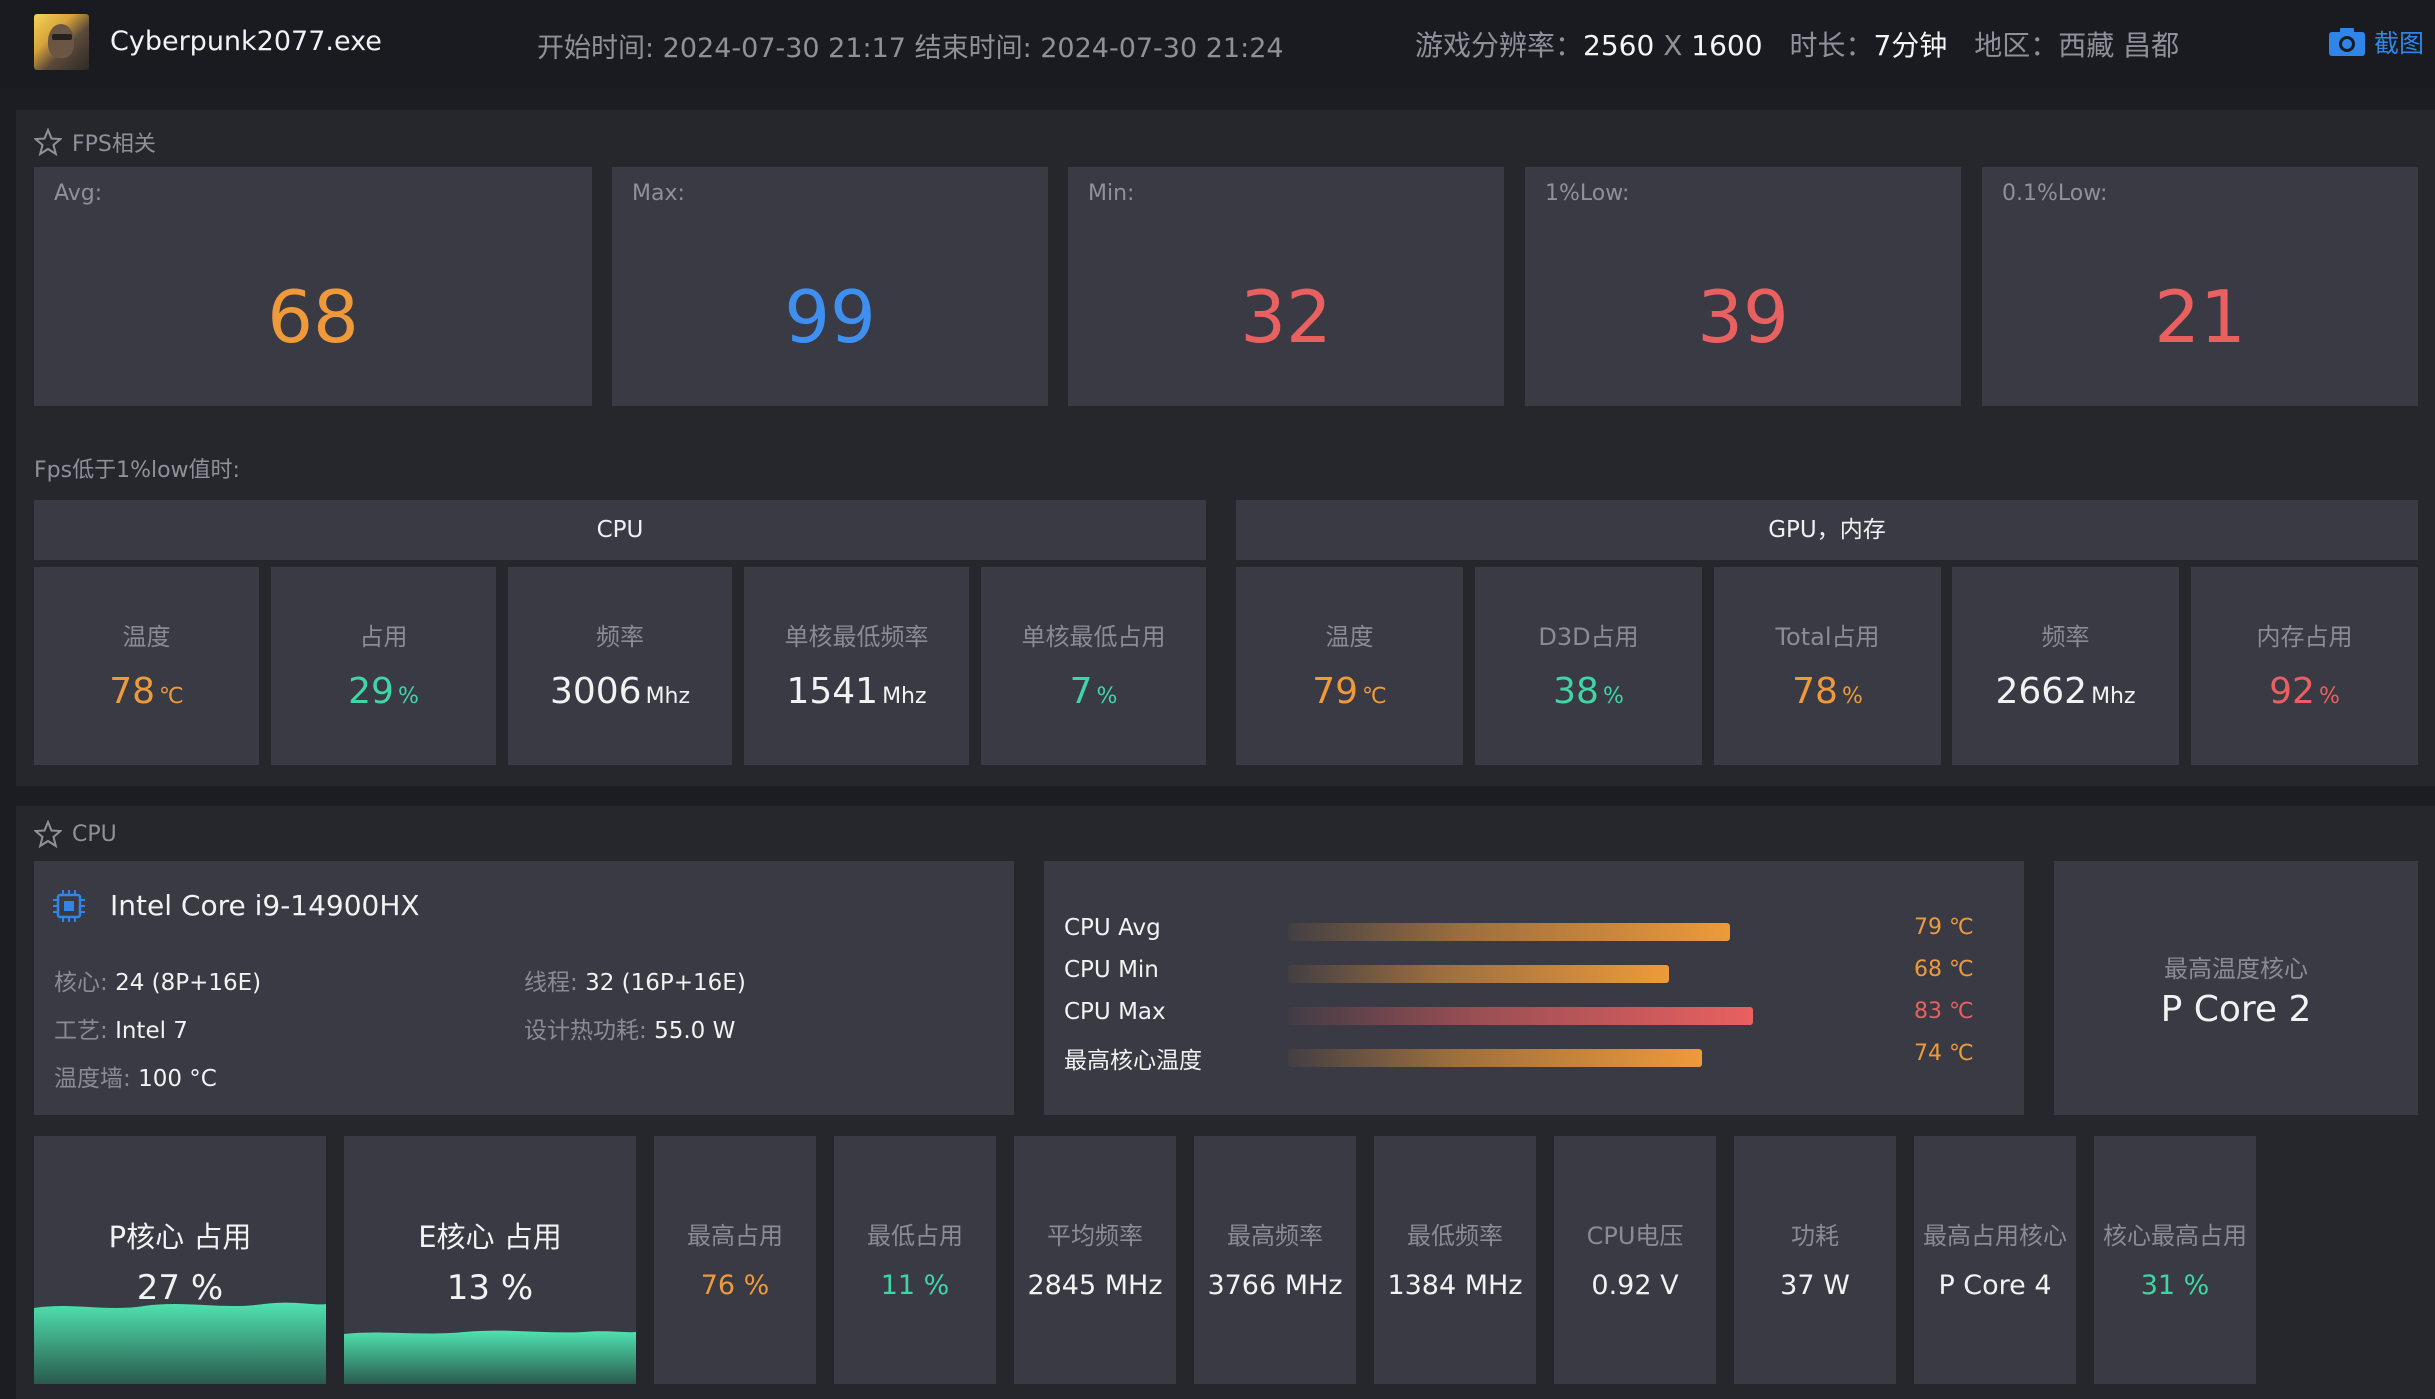 This screenshot has width=2435, height=1399. What do you see at coordinates (2041, 691) in the screenshot?
I see `stat-value: 2662` at bounding box center [2041, 691].